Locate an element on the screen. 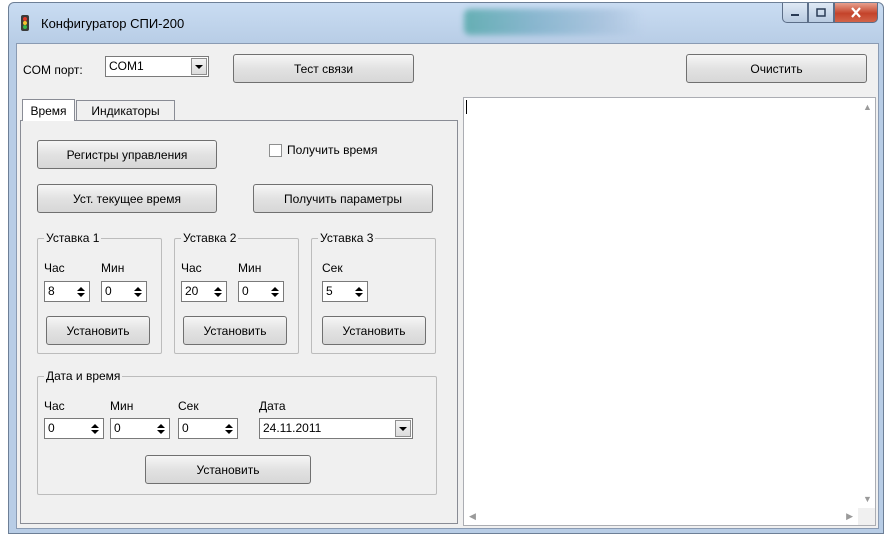 Image resolution: width=887 pixels, height=537 pixels. scrollbar-corner is located at coordinates (866, 516).